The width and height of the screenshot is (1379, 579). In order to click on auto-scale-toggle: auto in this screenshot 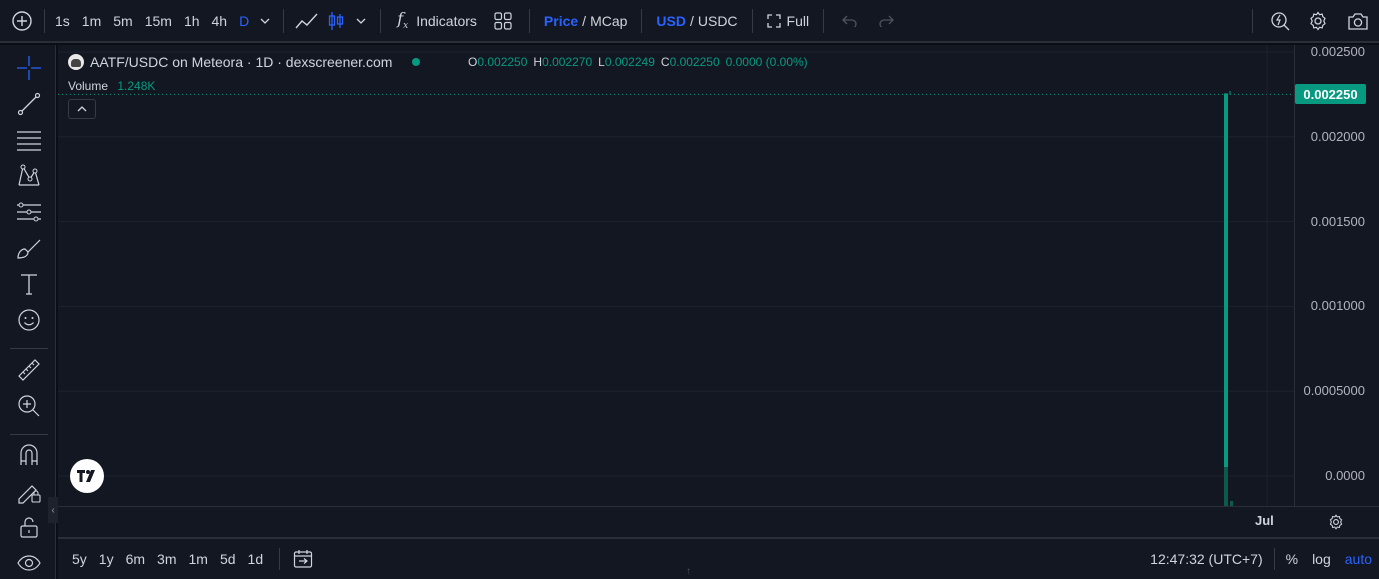, I will do `click(1358, 559)`.